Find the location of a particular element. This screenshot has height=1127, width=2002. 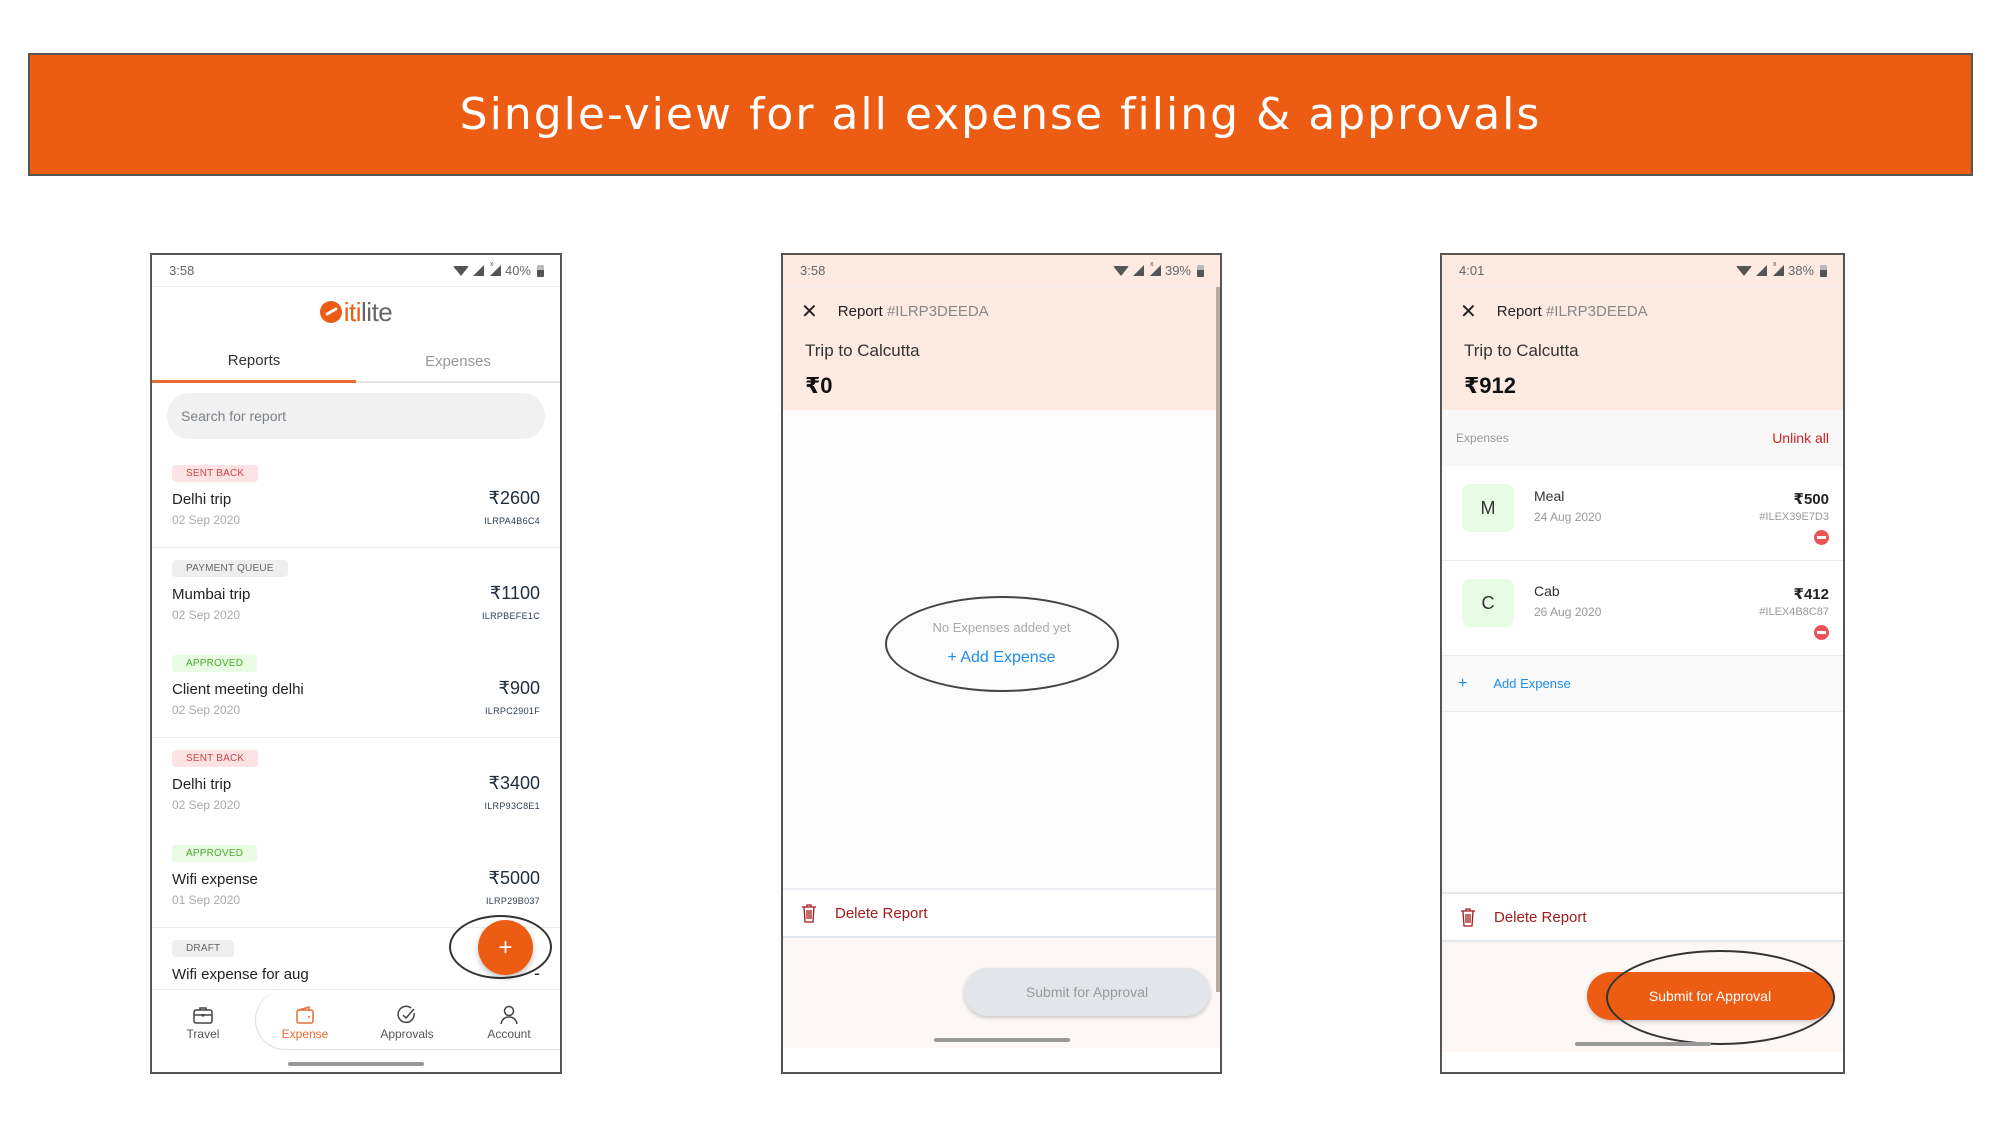

report-title: Client meeting delhi is located at coordinates (238, 689).